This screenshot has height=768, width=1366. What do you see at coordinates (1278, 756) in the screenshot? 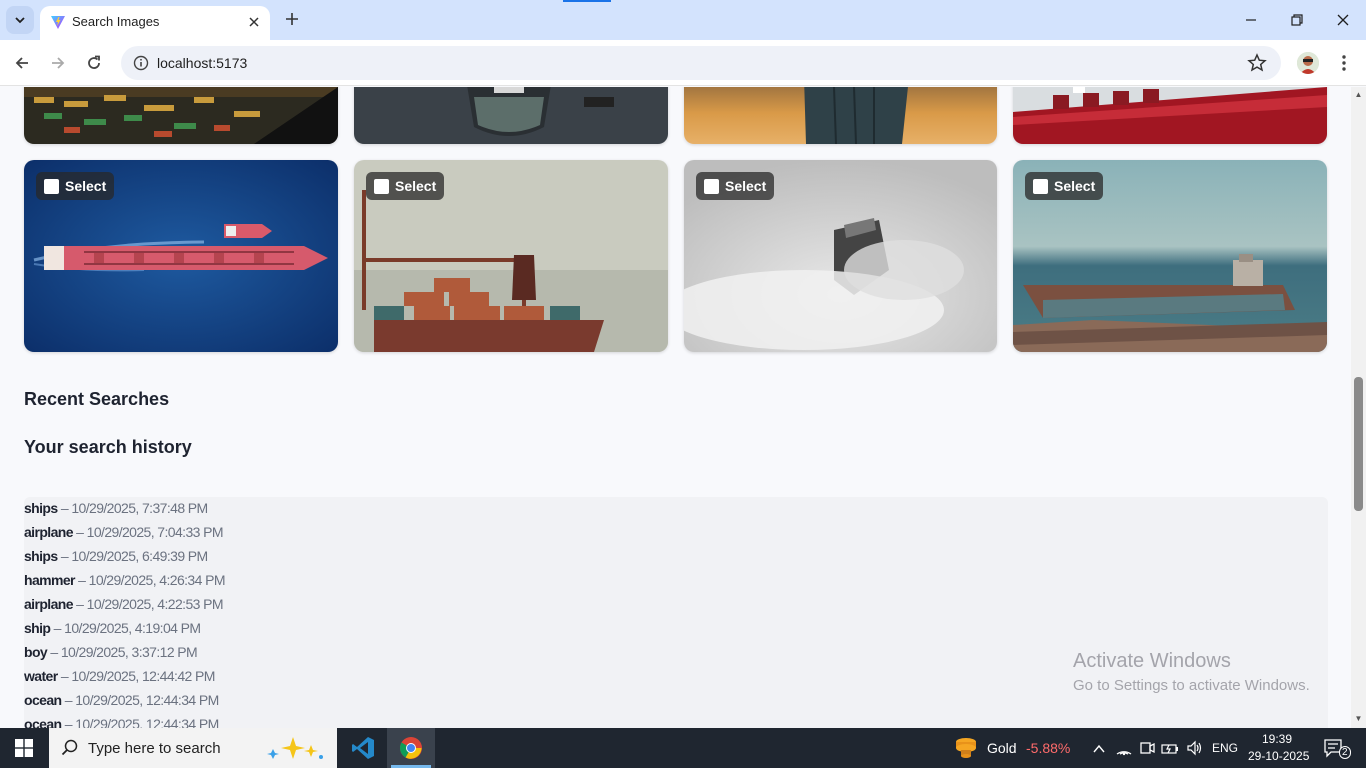
I see `clock-date: 29-10-2025` at bounding box center [1278, 756].